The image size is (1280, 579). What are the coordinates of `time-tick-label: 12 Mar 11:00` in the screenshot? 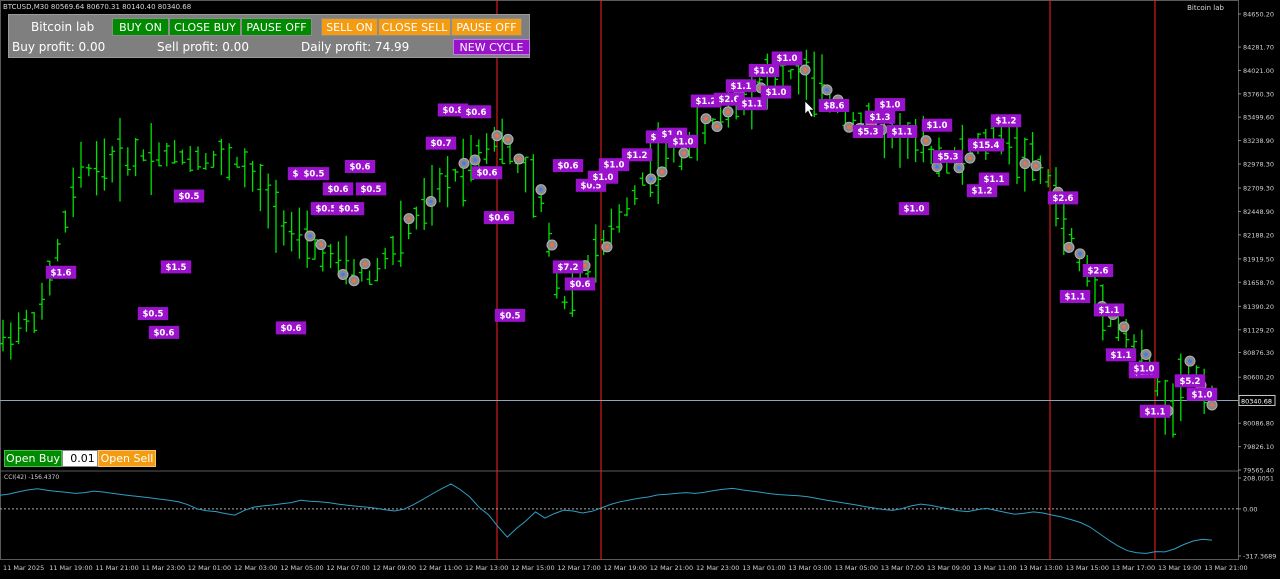 It's located at (440, 568).